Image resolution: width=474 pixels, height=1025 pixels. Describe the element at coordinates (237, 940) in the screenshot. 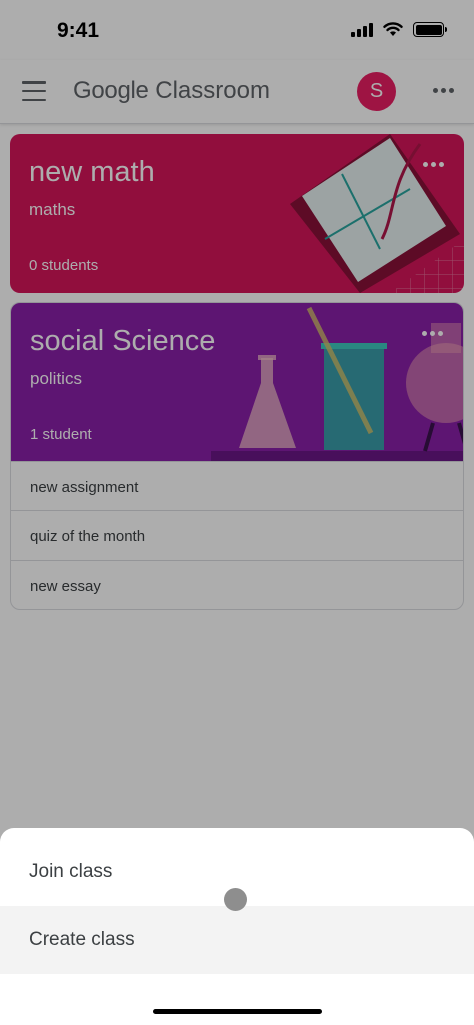

I see `create-class-option: Create class` at that location.